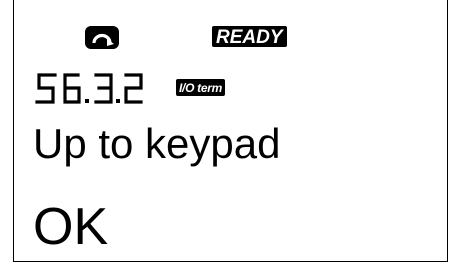  What do you see at coordinates (157, 143) in the screenshot?
I see `menu-title: Up to keypad` at bounding box center [157, 143].